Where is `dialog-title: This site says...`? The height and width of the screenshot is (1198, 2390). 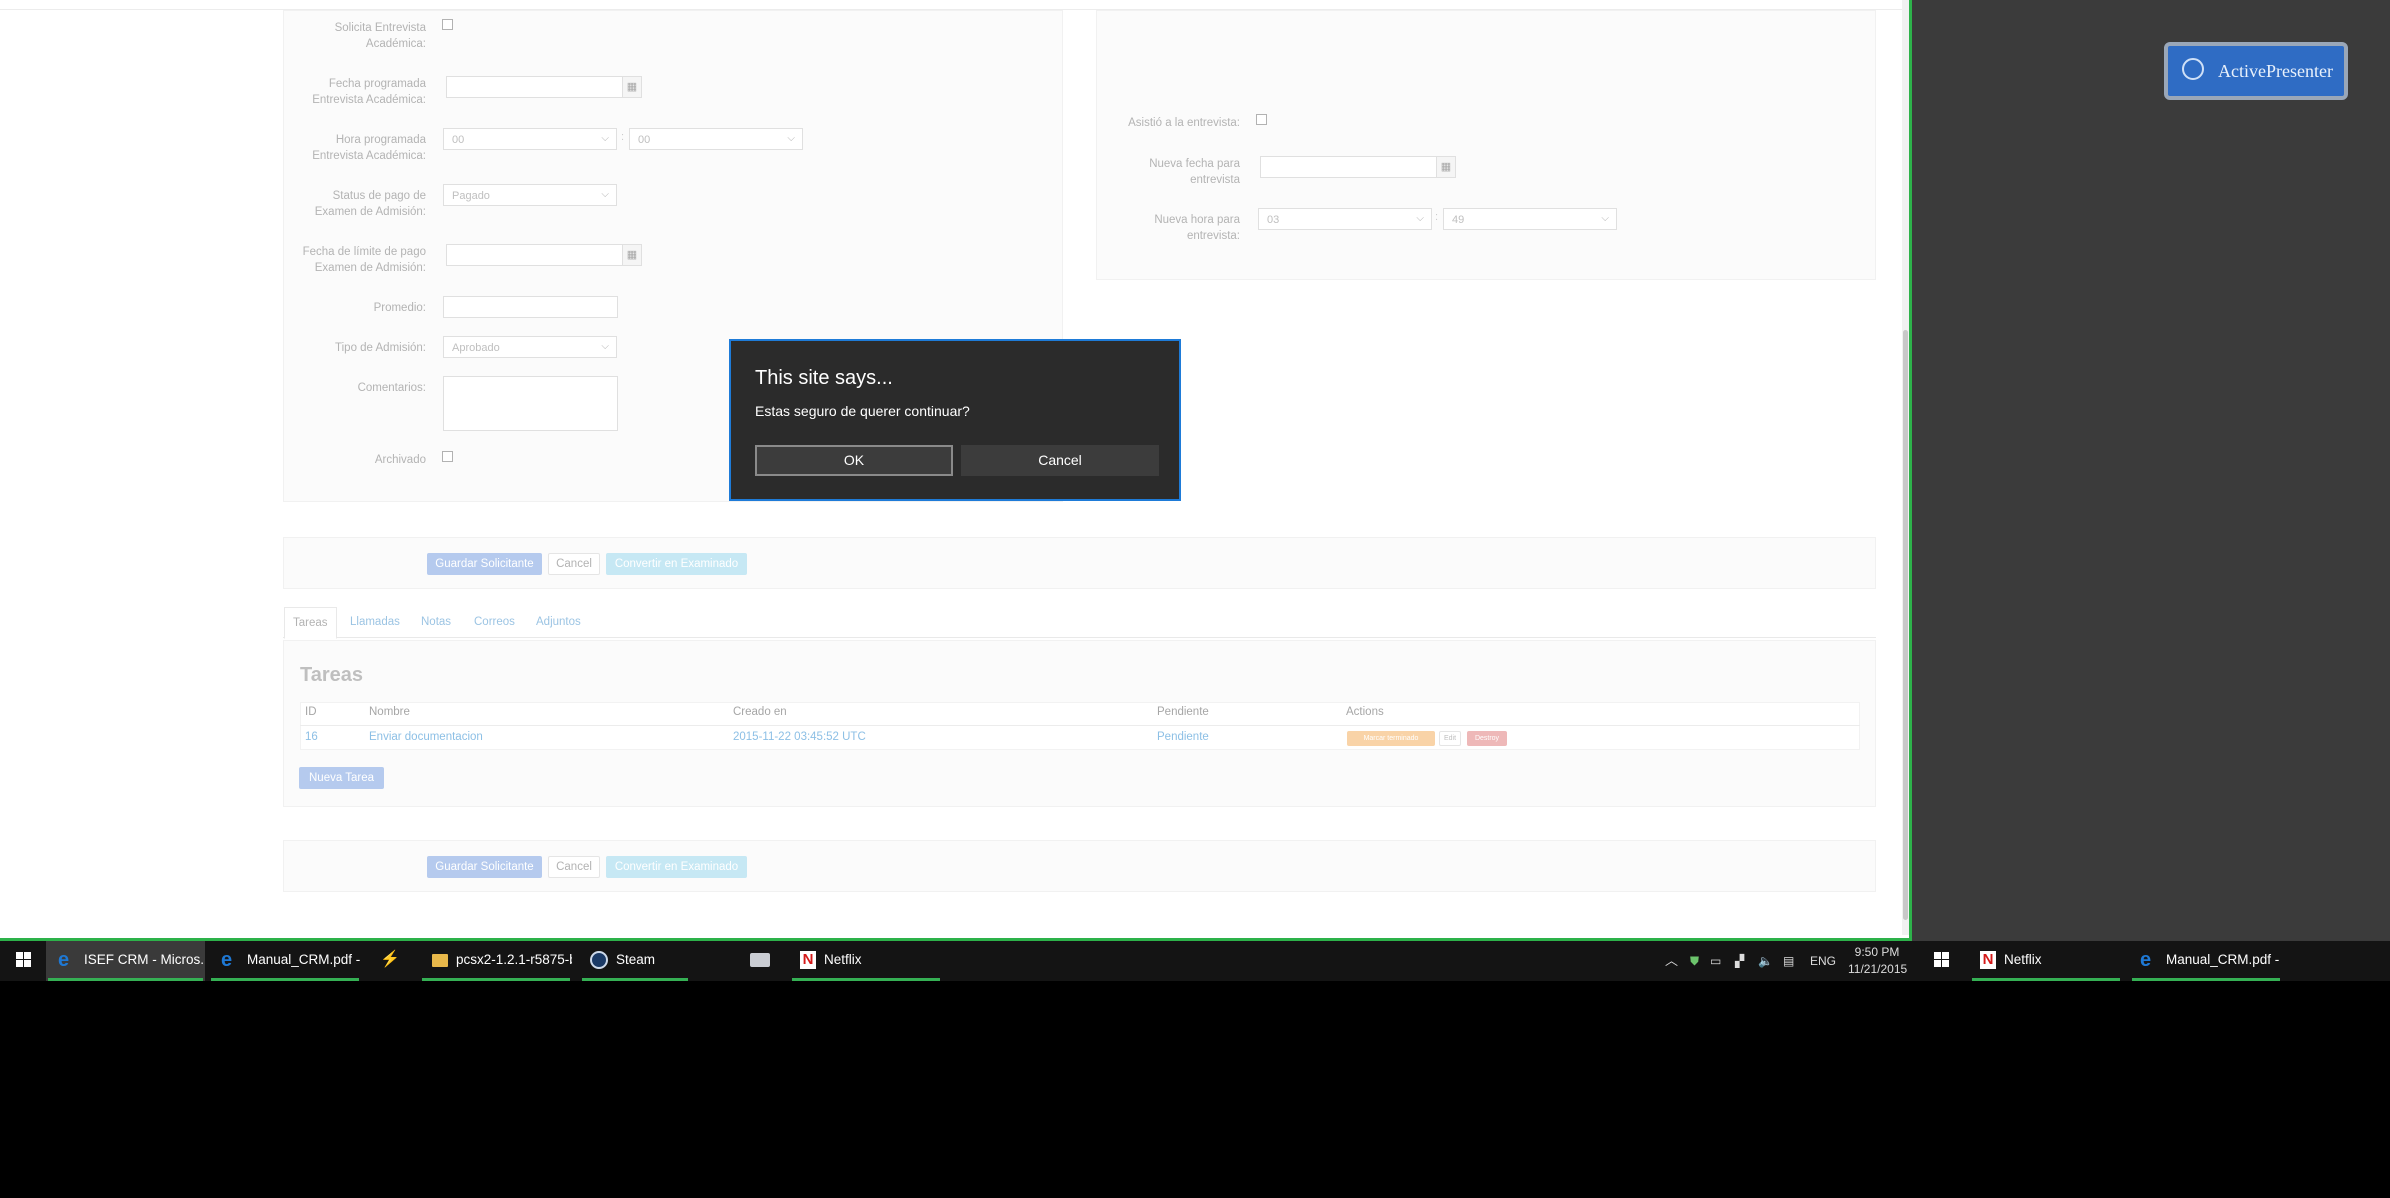 dialog-title: This site says... is located at coordinates (824, 378).